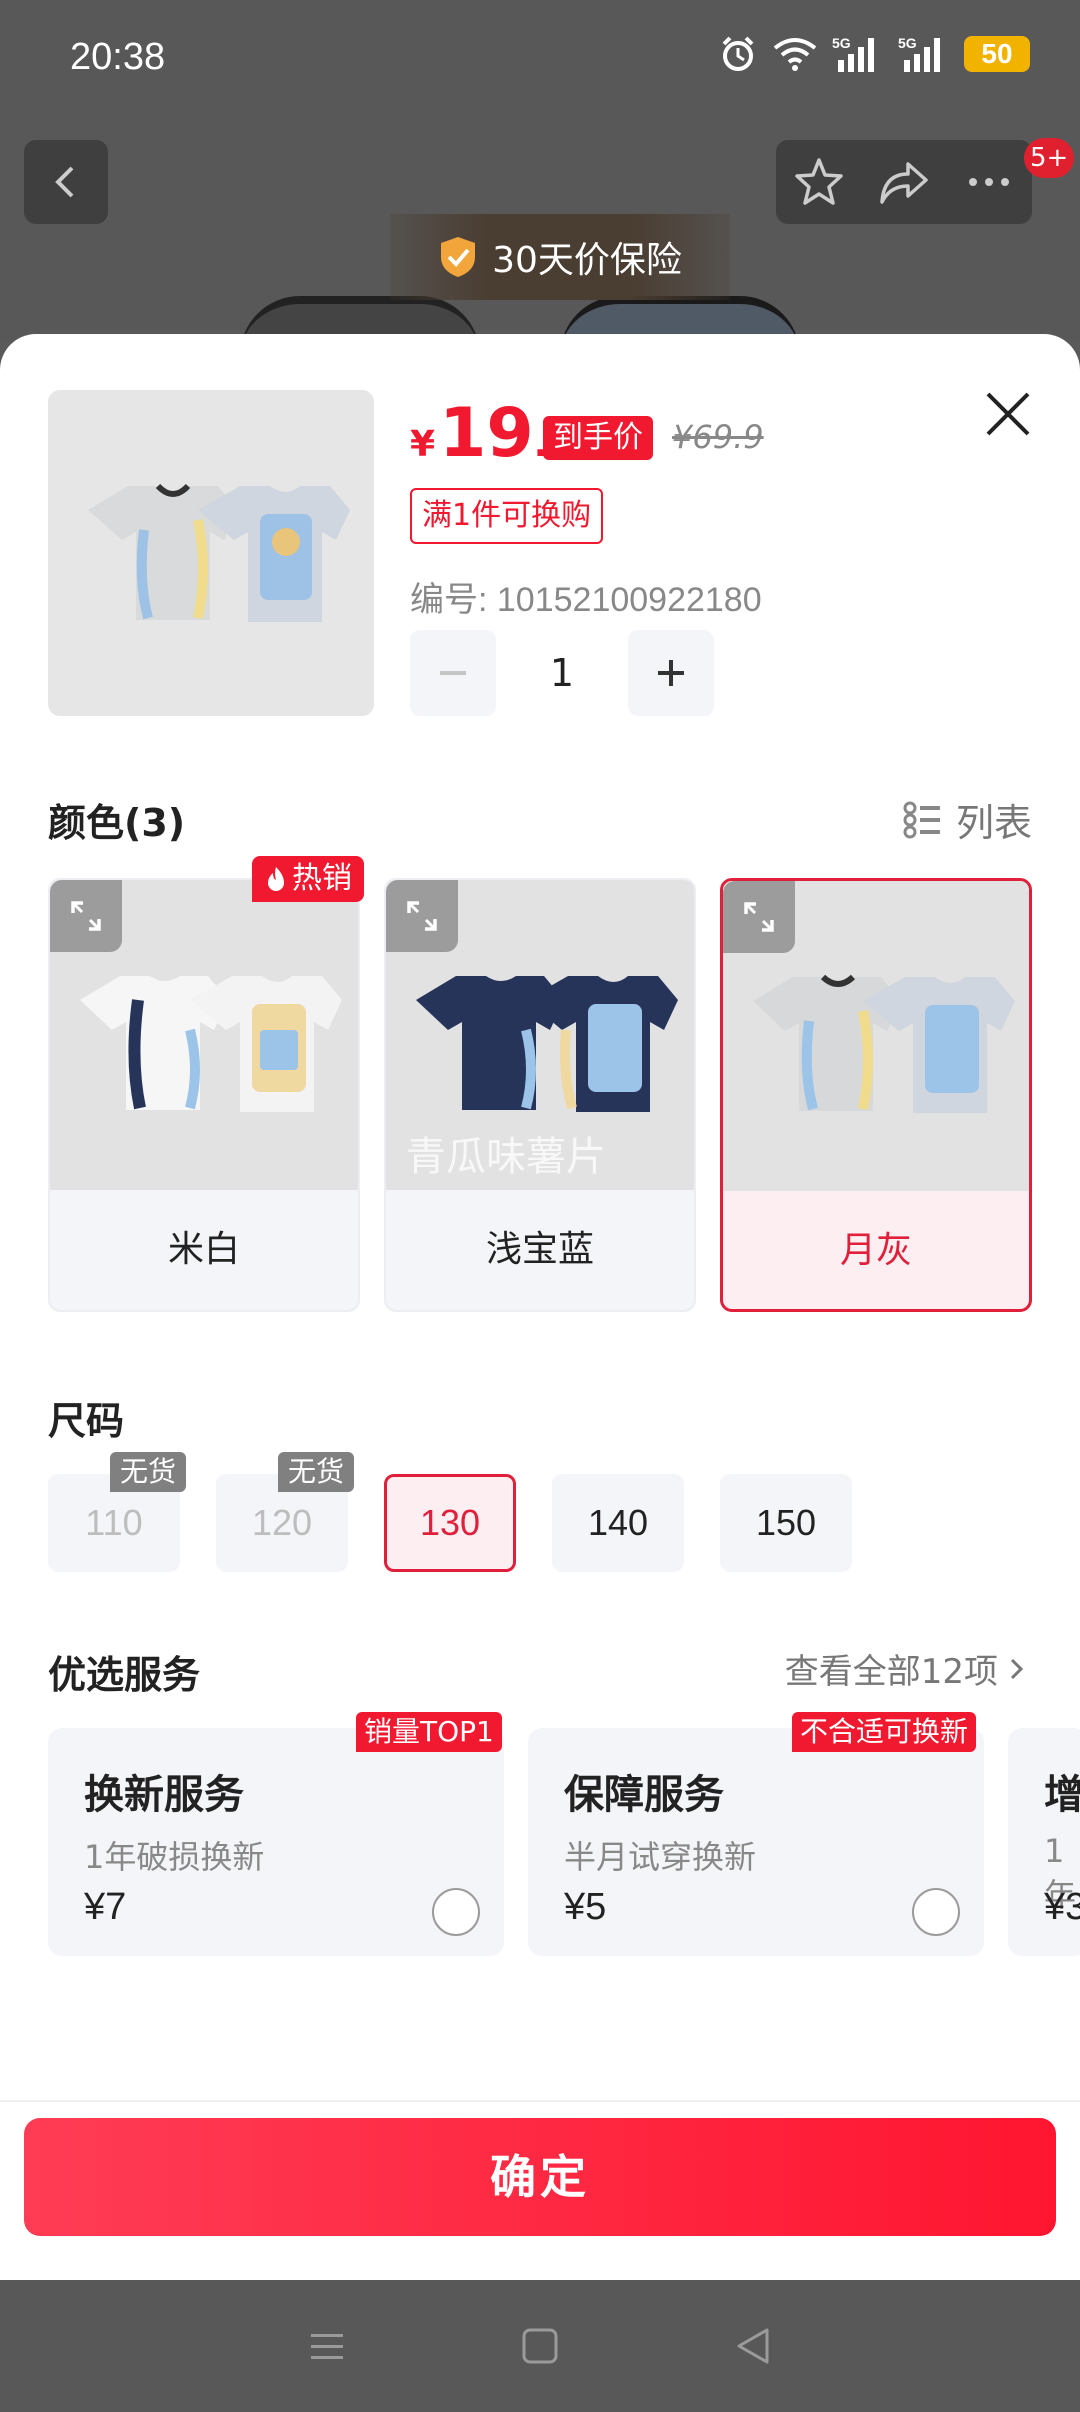 The width and height of the screenshot is (1080, 2412). I want to click on back-button, so click(66, 182).